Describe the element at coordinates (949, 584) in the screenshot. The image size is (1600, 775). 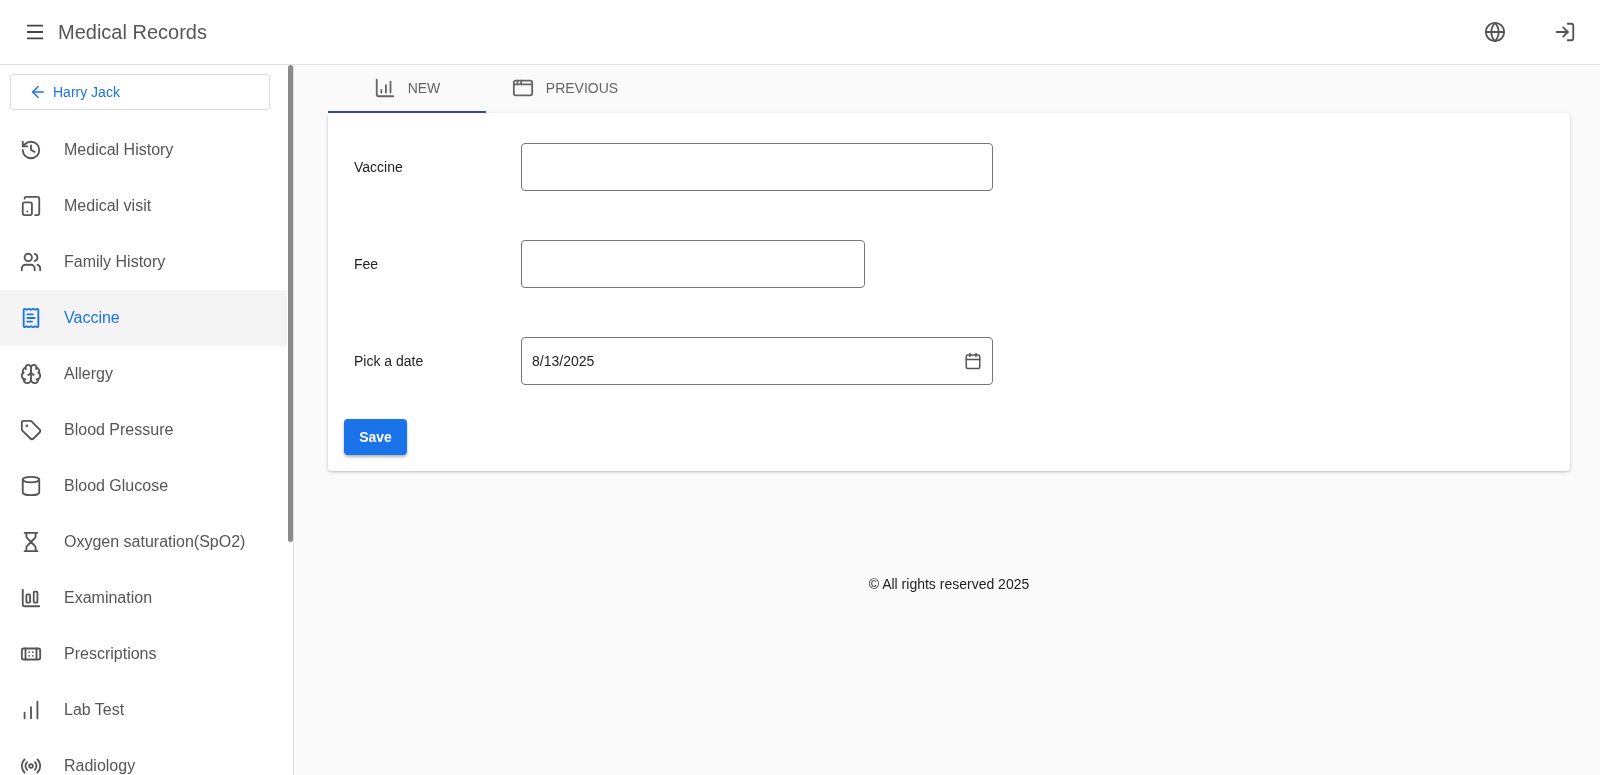
I see `copyright-text: © All rights reserved 2025` at that location.